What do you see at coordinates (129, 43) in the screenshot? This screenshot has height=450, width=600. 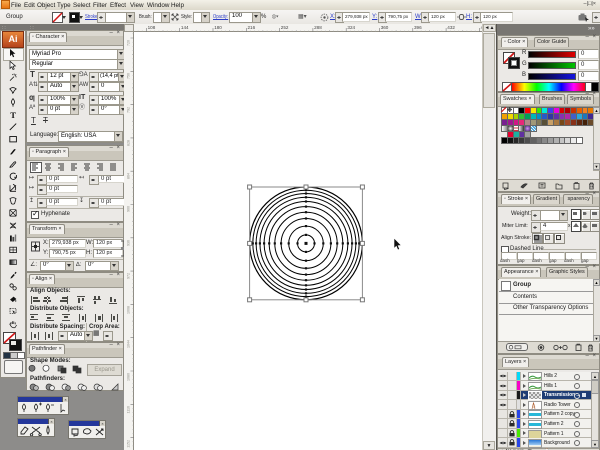 I see `svg-text: 720` at bounding box center [129, 43].